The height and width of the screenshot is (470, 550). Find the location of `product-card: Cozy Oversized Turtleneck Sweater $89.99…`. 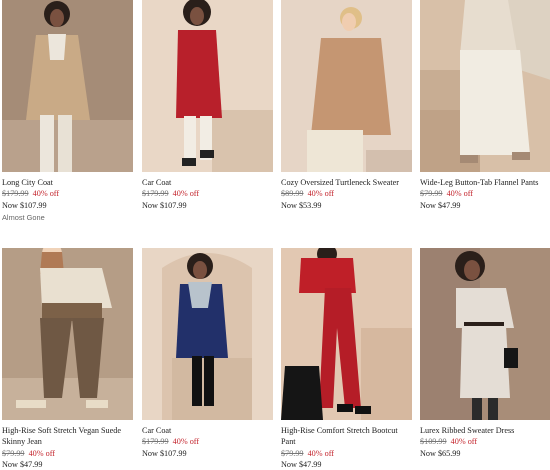

product-card: Cozy Oversized Turtleneck Sweater $89.99… is located at coordinates (346, 105).